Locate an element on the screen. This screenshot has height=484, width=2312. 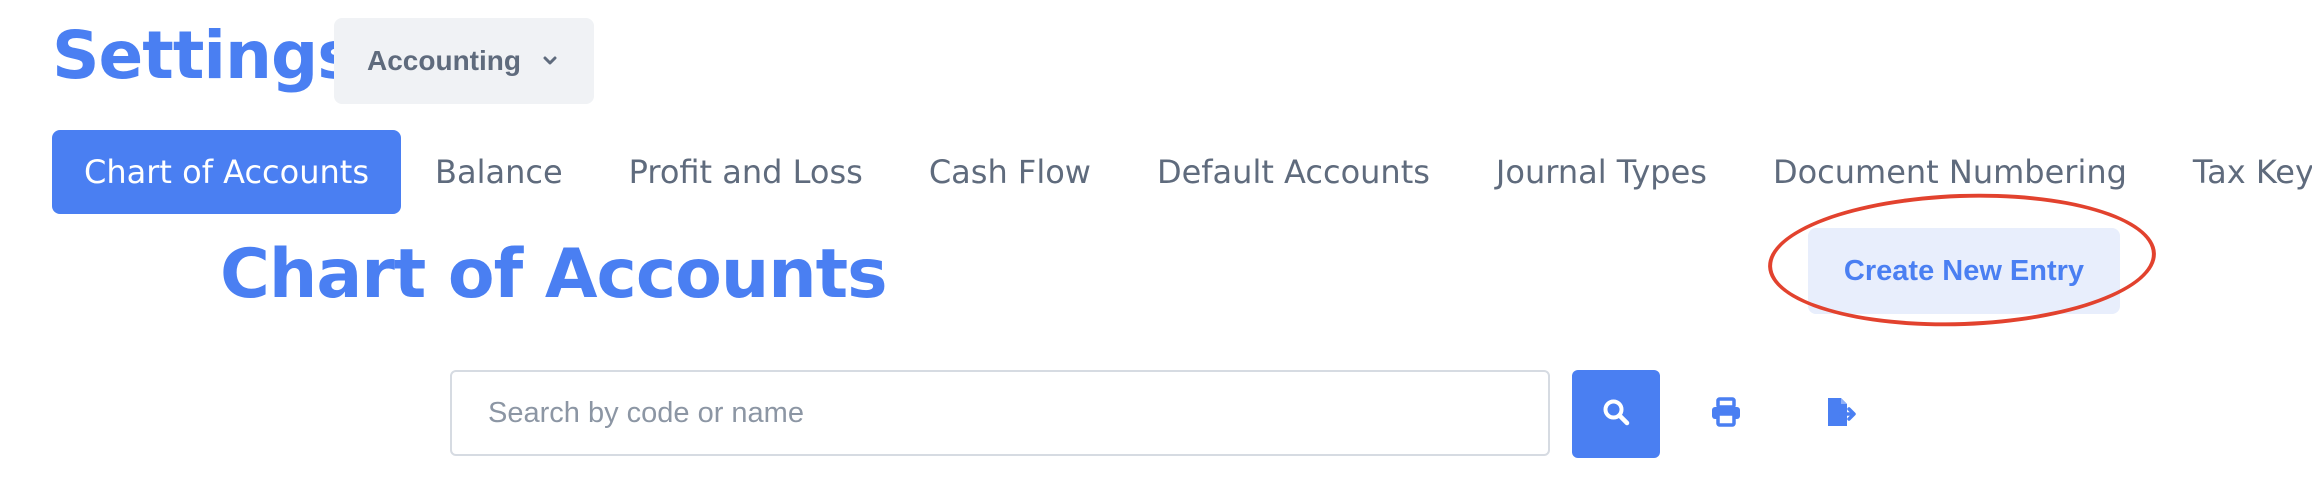
search-icon is located at coordinates (1616, 414).